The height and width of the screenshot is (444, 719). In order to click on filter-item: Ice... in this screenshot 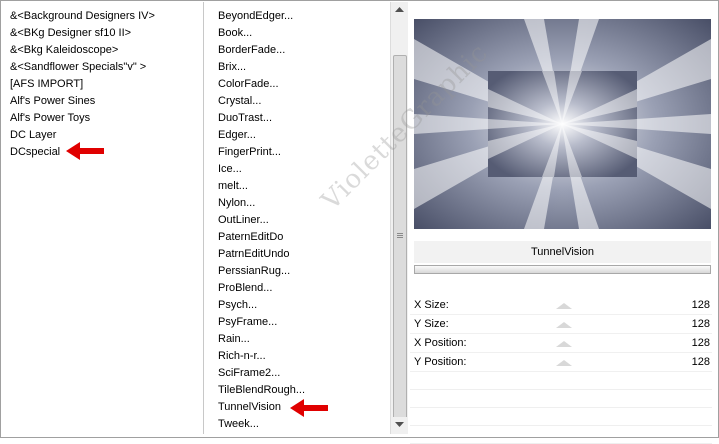, I will do `click(230, 169)`.